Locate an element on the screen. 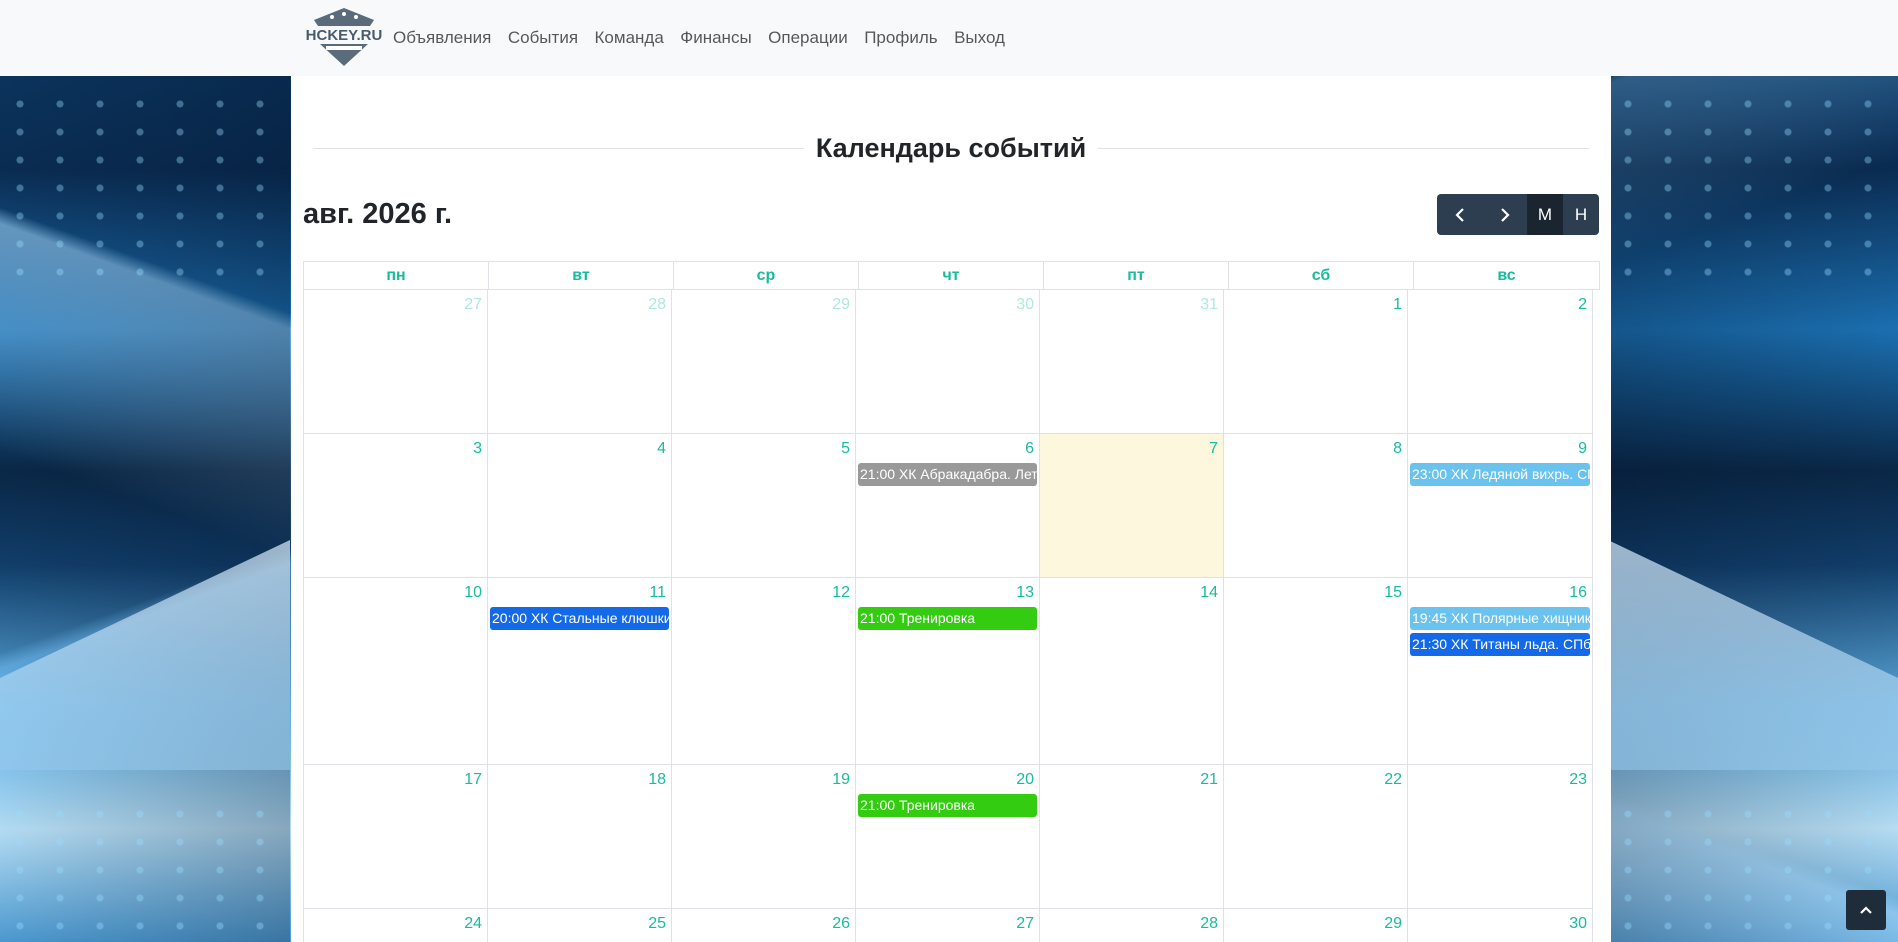 The height and width of the screenshot is (942, 1898). nav-logout: Выход is located at coordinates (979, 38).